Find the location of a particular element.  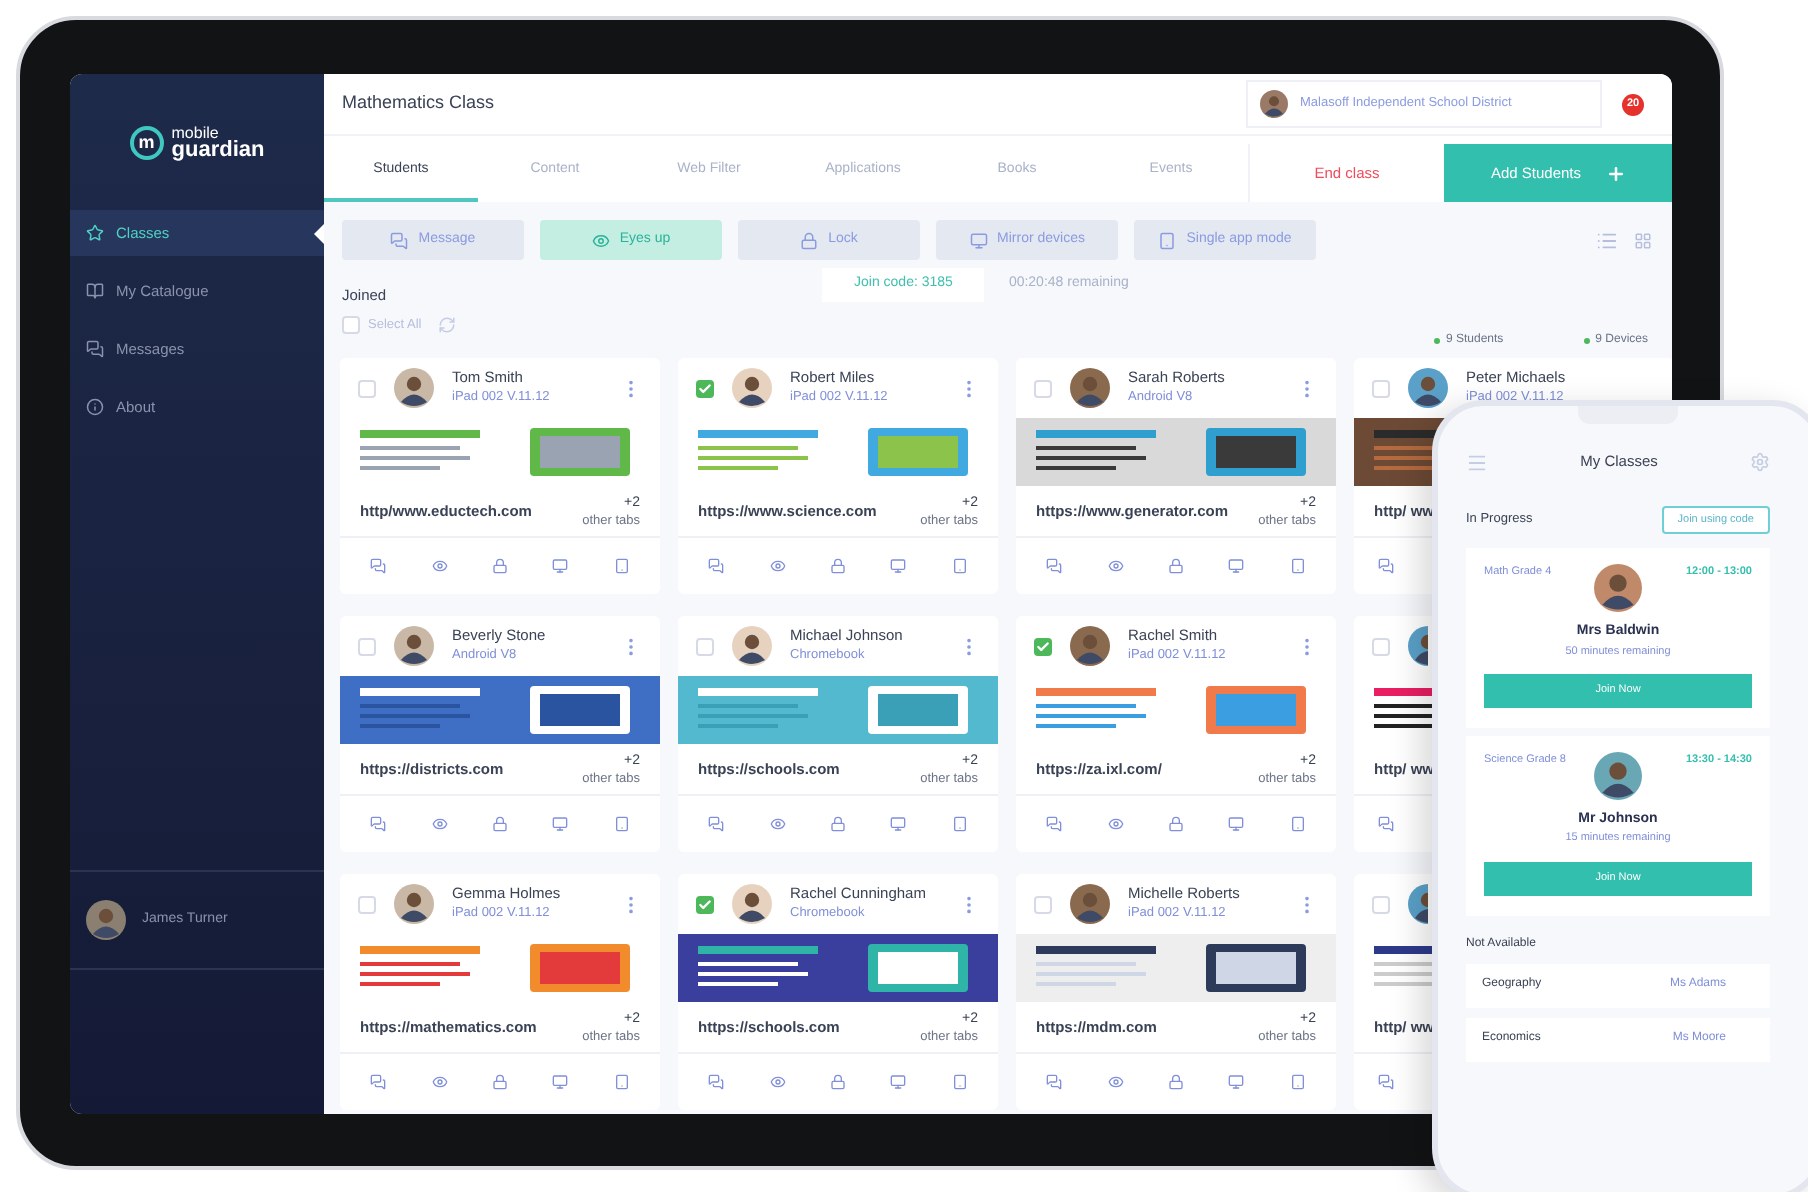

logo-badge: m is located at coordinates (146, 142).